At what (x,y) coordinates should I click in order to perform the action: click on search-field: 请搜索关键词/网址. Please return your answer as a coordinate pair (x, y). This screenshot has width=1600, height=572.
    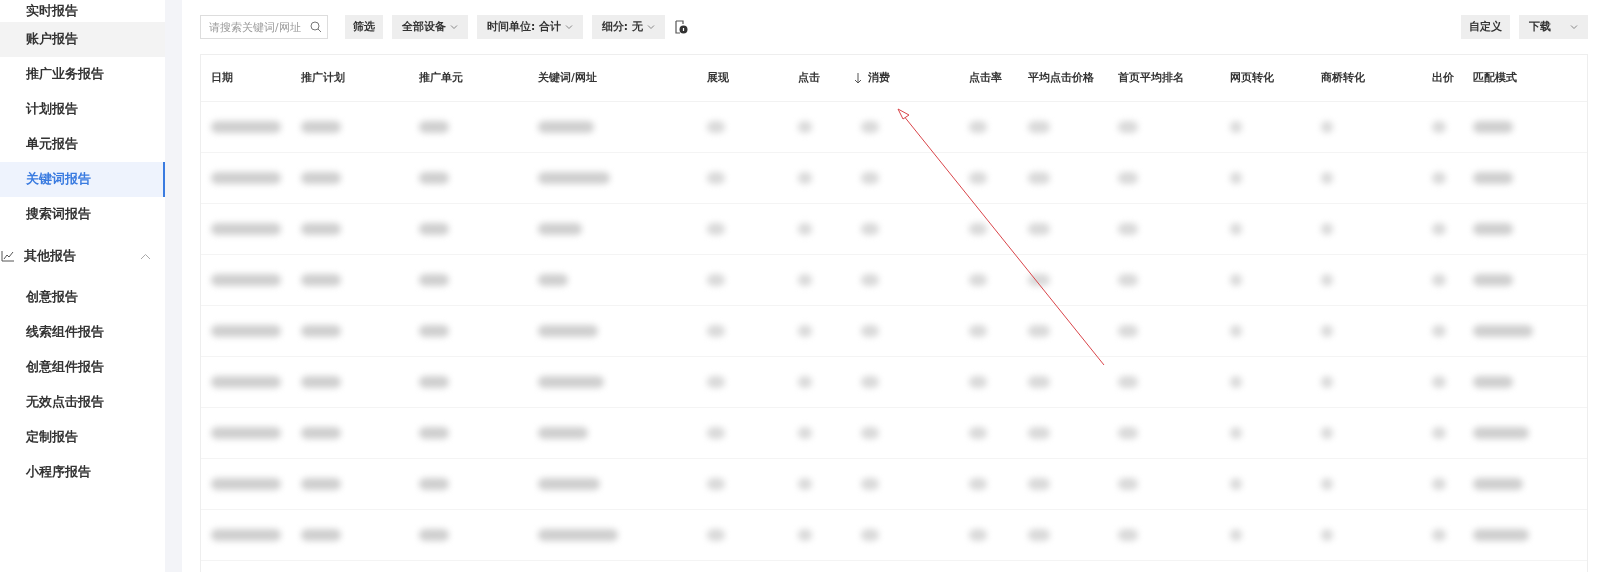
    Looking at the image, I should click on (264, 27).